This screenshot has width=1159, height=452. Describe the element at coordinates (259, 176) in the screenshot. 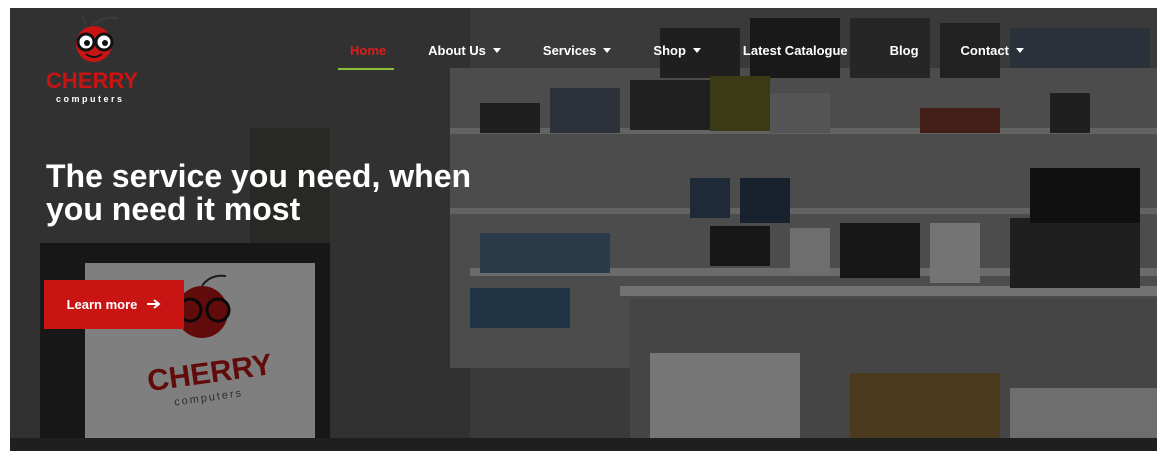

I see `hero-headline-line-1: The service you need, when` at that location.